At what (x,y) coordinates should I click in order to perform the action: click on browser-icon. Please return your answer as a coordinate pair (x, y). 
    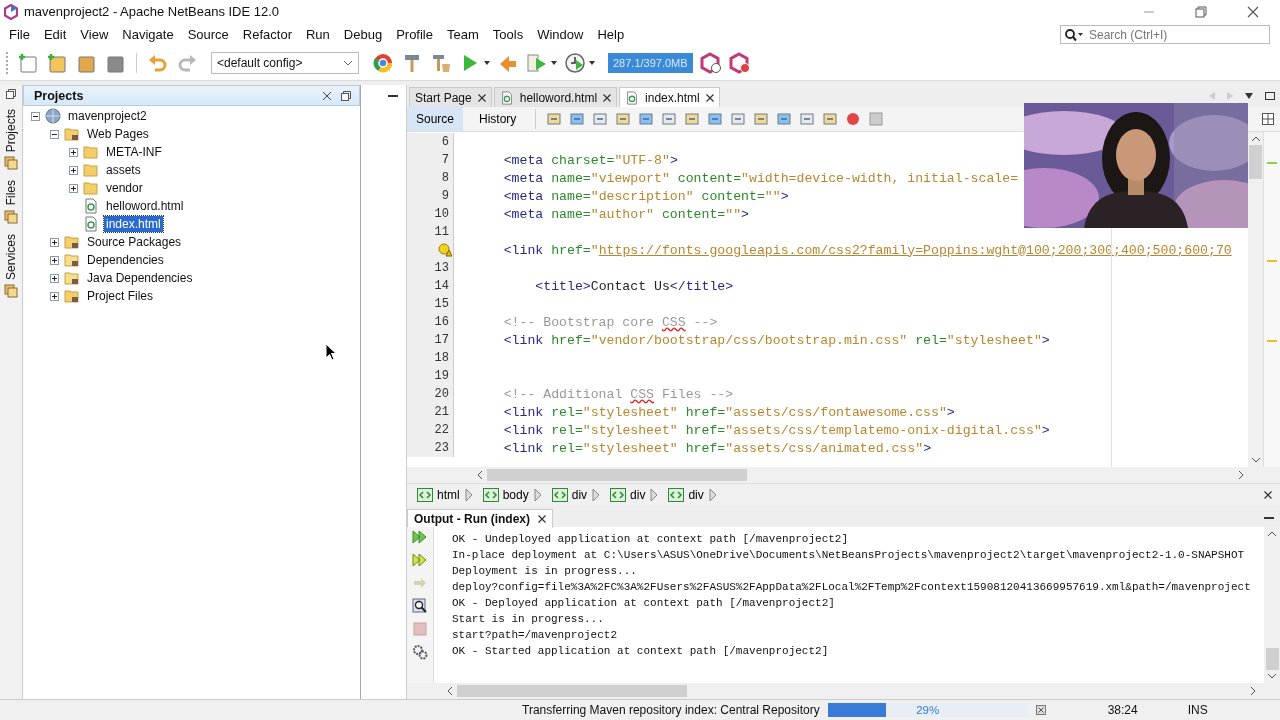
    Looking at the image, I should click on (383, 63).